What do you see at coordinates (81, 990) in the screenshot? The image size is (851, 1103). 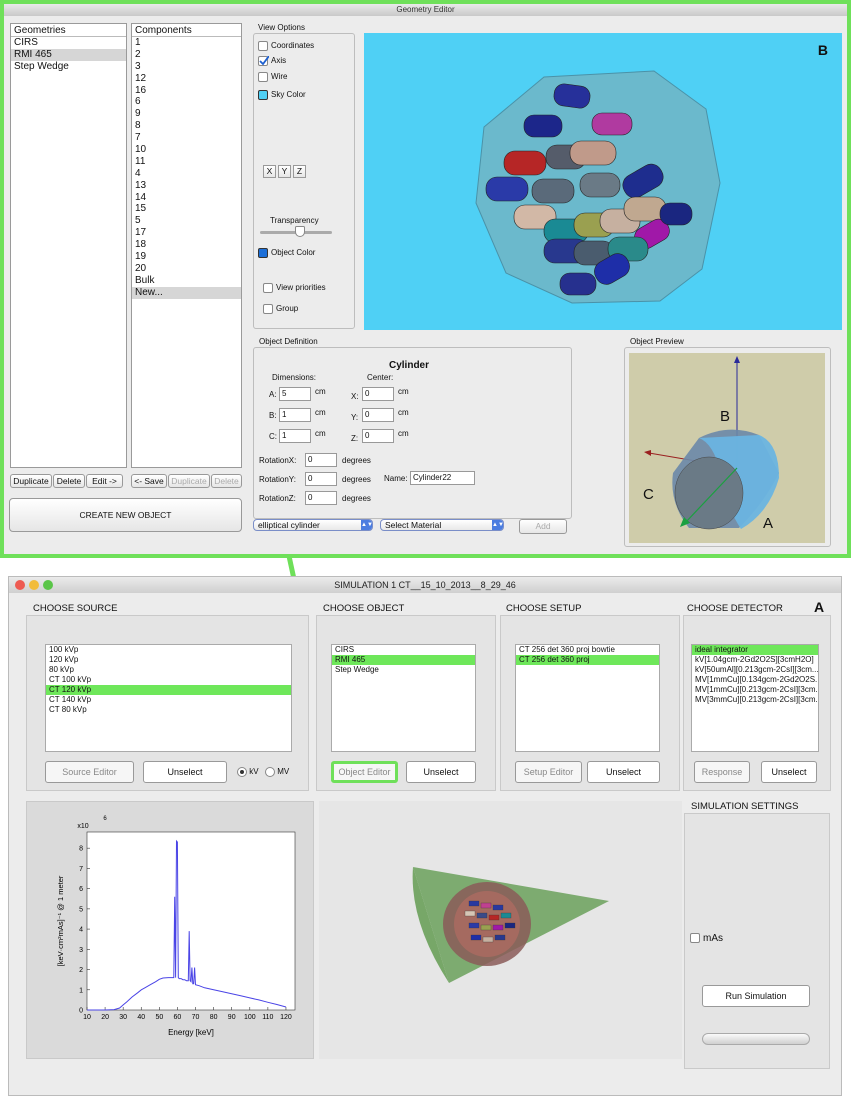 I see `y-tick-label: 1` at bounding box center [81, 990].